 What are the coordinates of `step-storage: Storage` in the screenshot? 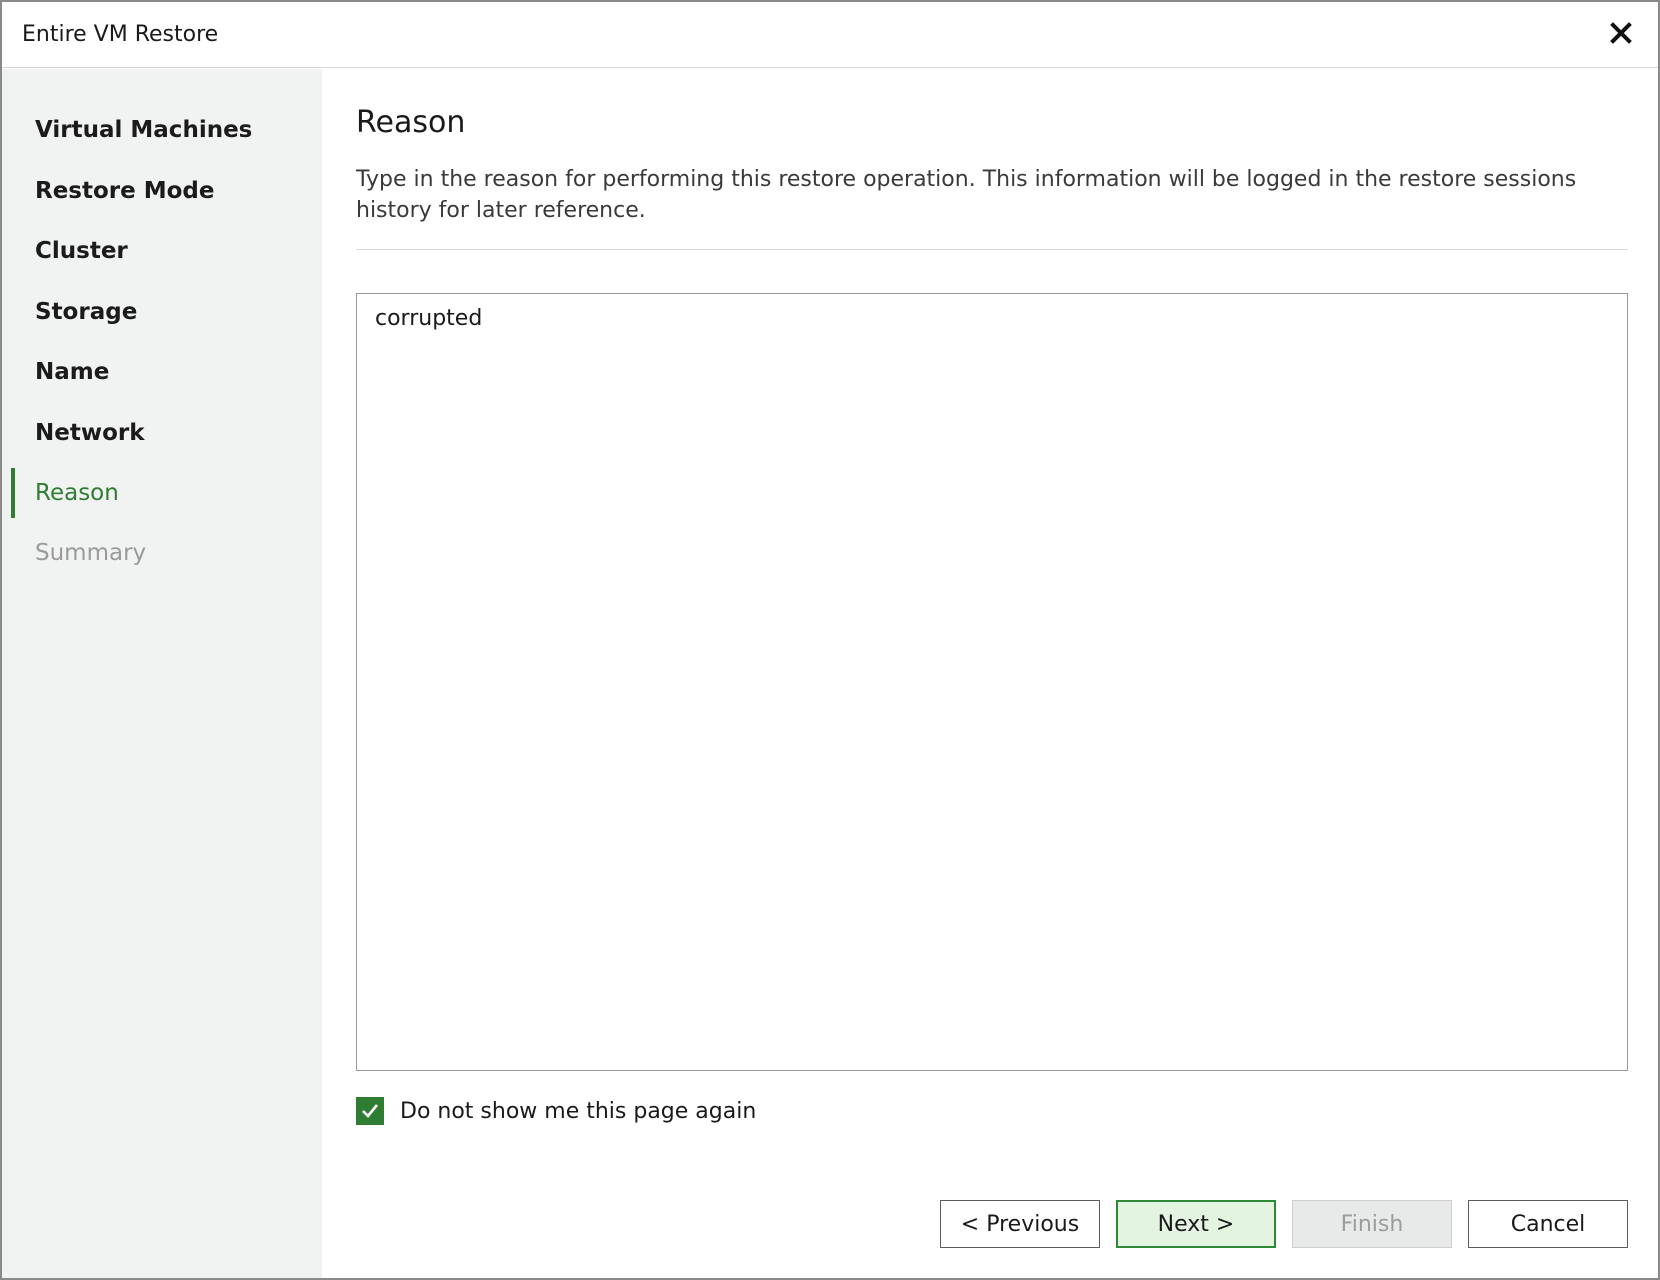 It's located at (162, 312).